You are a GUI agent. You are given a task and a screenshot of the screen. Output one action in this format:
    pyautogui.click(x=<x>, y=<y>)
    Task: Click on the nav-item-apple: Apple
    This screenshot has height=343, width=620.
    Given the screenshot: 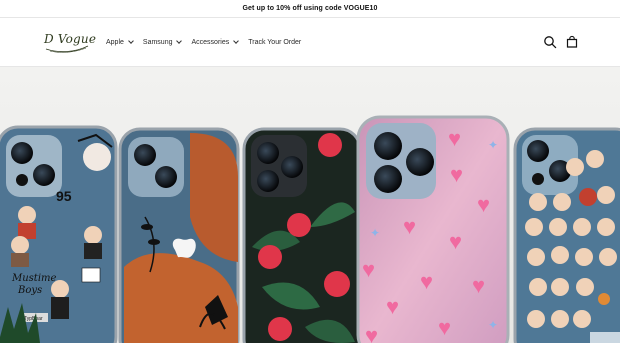 What is the action you would take?
    pyautogui.click(x=120, y=42)
    